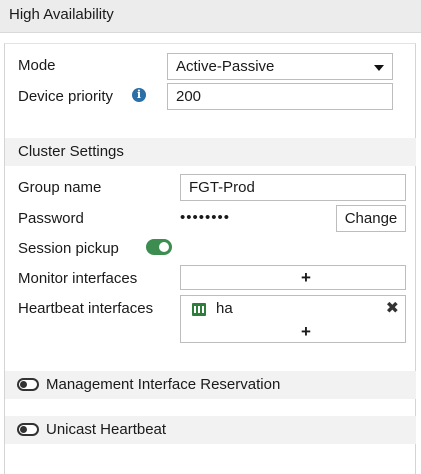  Describe the element at coordinates (66, 96) in the screenshot. I see `device-priority-label: Device priority` at that location.